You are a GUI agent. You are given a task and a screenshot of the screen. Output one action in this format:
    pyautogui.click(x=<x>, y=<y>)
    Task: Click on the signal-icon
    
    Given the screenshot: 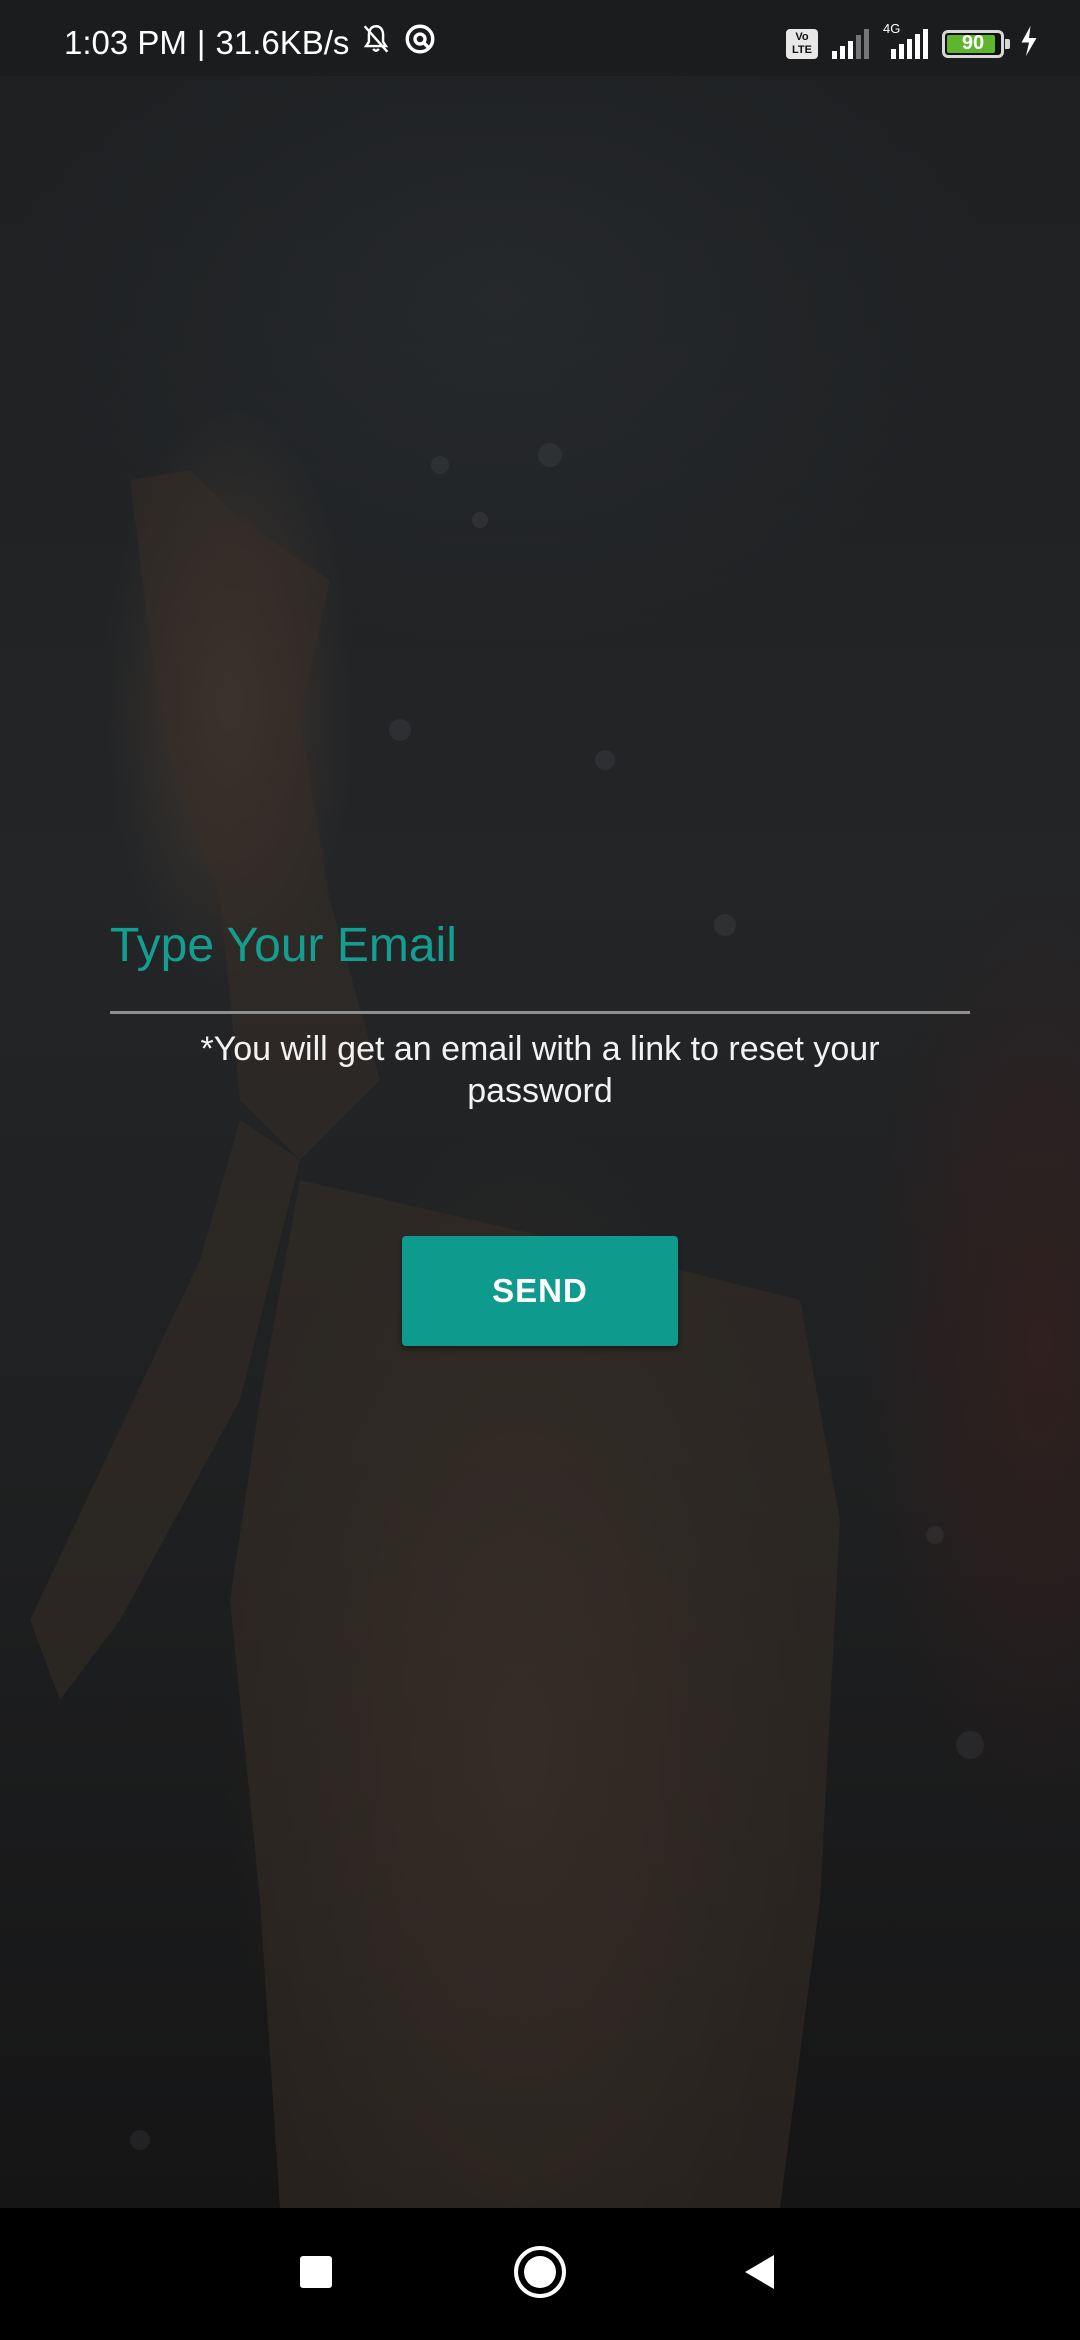 What is the action you would take?
    pyautogui.click(x=850, y=43)
    